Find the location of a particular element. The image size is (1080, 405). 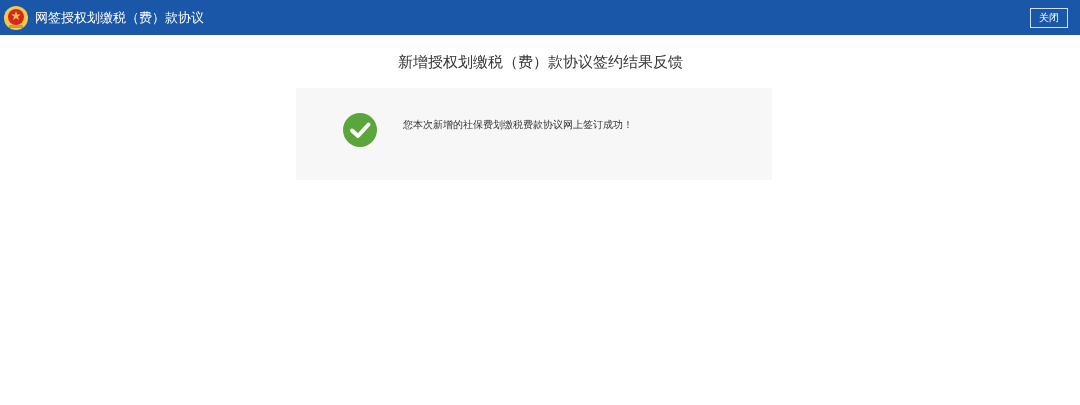

page-title: 新增授权划缴税（费）款协议签约结果反馈 is located at coordinates (540, 62).